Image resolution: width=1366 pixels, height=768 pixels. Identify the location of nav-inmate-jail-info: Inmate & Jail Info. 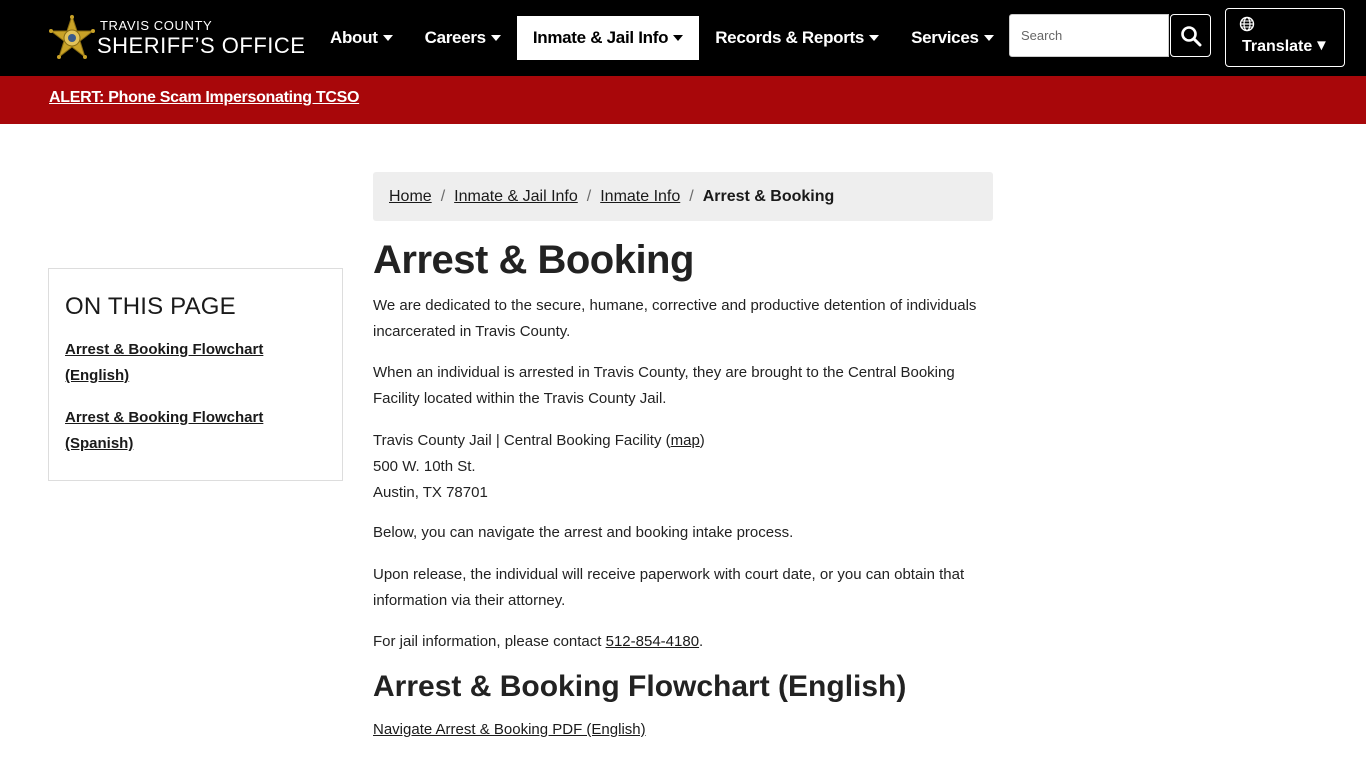
(608, 38).